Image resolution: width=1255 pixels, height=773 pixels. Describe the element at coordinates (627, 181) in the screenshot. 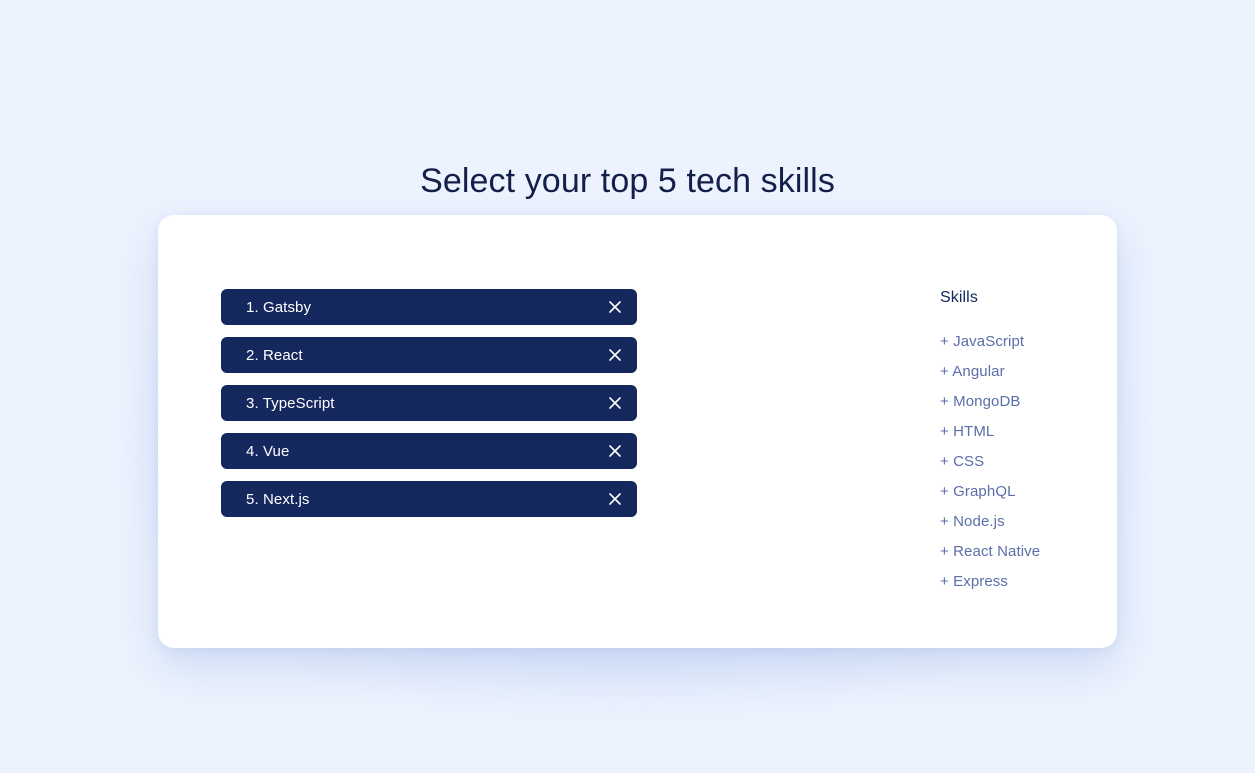

I see `page-title: Select your top 5 tech skills` at that location.